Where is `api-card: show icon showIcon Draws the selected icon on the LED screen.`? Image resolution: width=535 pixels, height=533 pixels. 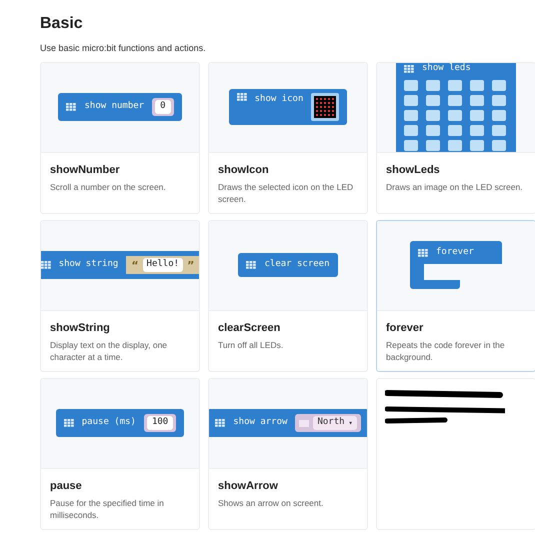
api-card: show icon showIcon Draws the selected icon on the LED screen. is located at coordinates (288, 138).